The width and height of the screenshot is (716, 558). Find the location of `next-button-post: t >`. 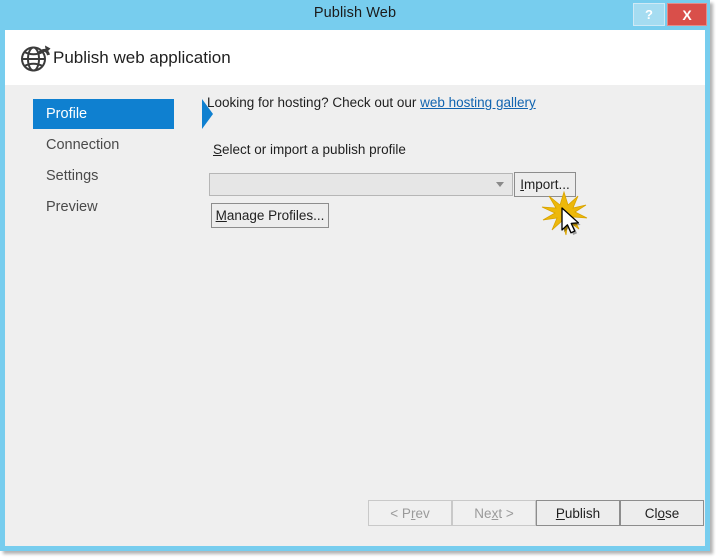

next-button-post: t > is located at coordinates (506, 513).